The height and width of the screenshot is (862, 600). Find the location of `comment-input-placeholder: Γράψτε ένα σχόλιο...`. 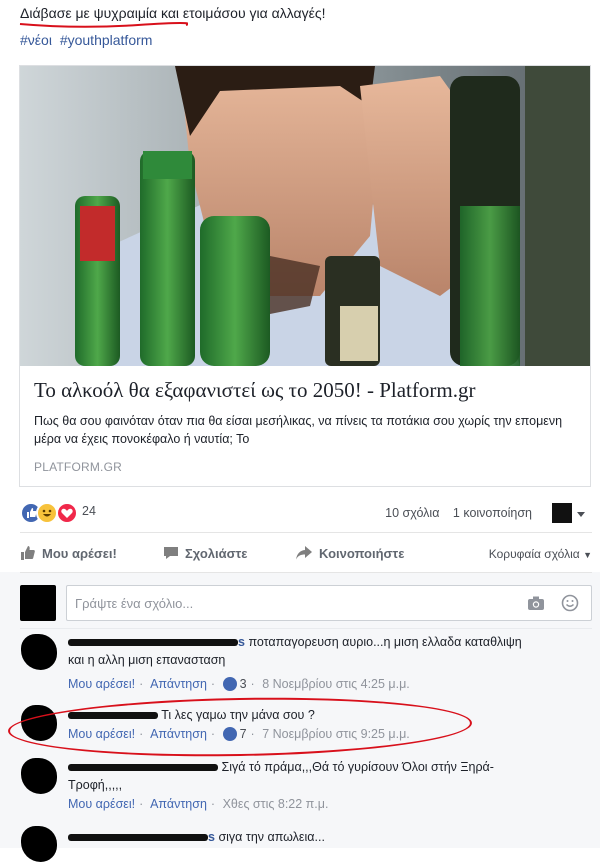

comment-input-placeholder: Γράψτε ένα σχόλιο... is located at coordinates (134, 603).